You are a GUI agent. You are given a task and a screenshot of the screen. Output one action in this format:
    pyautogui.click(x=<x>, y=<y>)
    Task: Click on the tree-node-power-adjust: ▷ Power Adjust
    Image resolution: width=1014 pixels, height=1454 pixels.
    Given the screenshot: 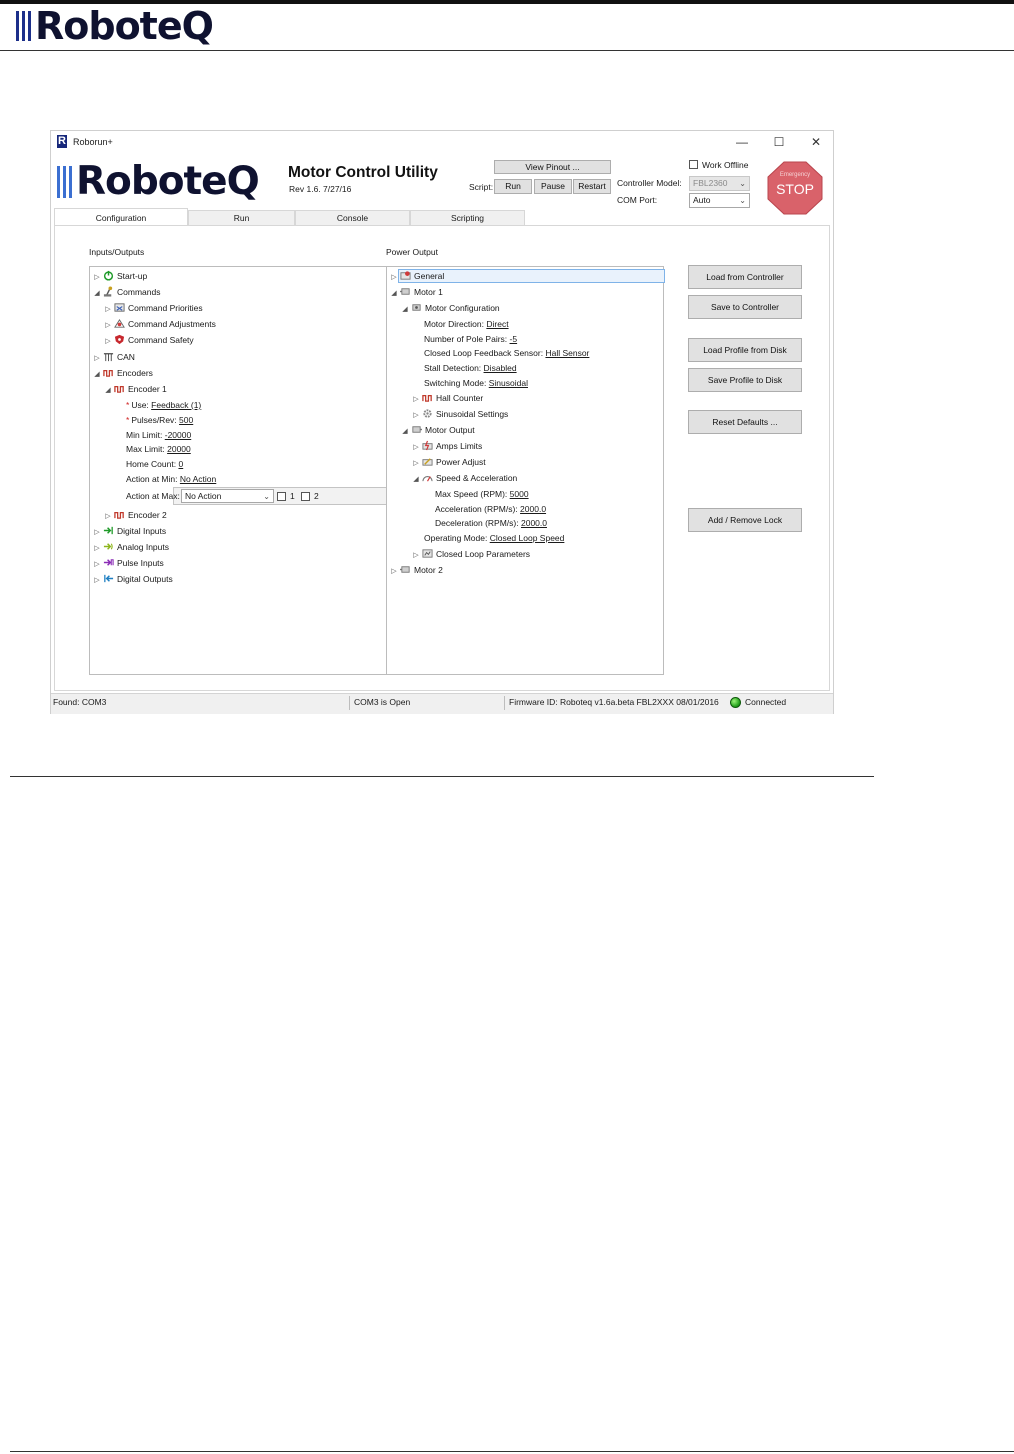 What is the action you would take?
    pyautogui.click(x=448, y=463)
    